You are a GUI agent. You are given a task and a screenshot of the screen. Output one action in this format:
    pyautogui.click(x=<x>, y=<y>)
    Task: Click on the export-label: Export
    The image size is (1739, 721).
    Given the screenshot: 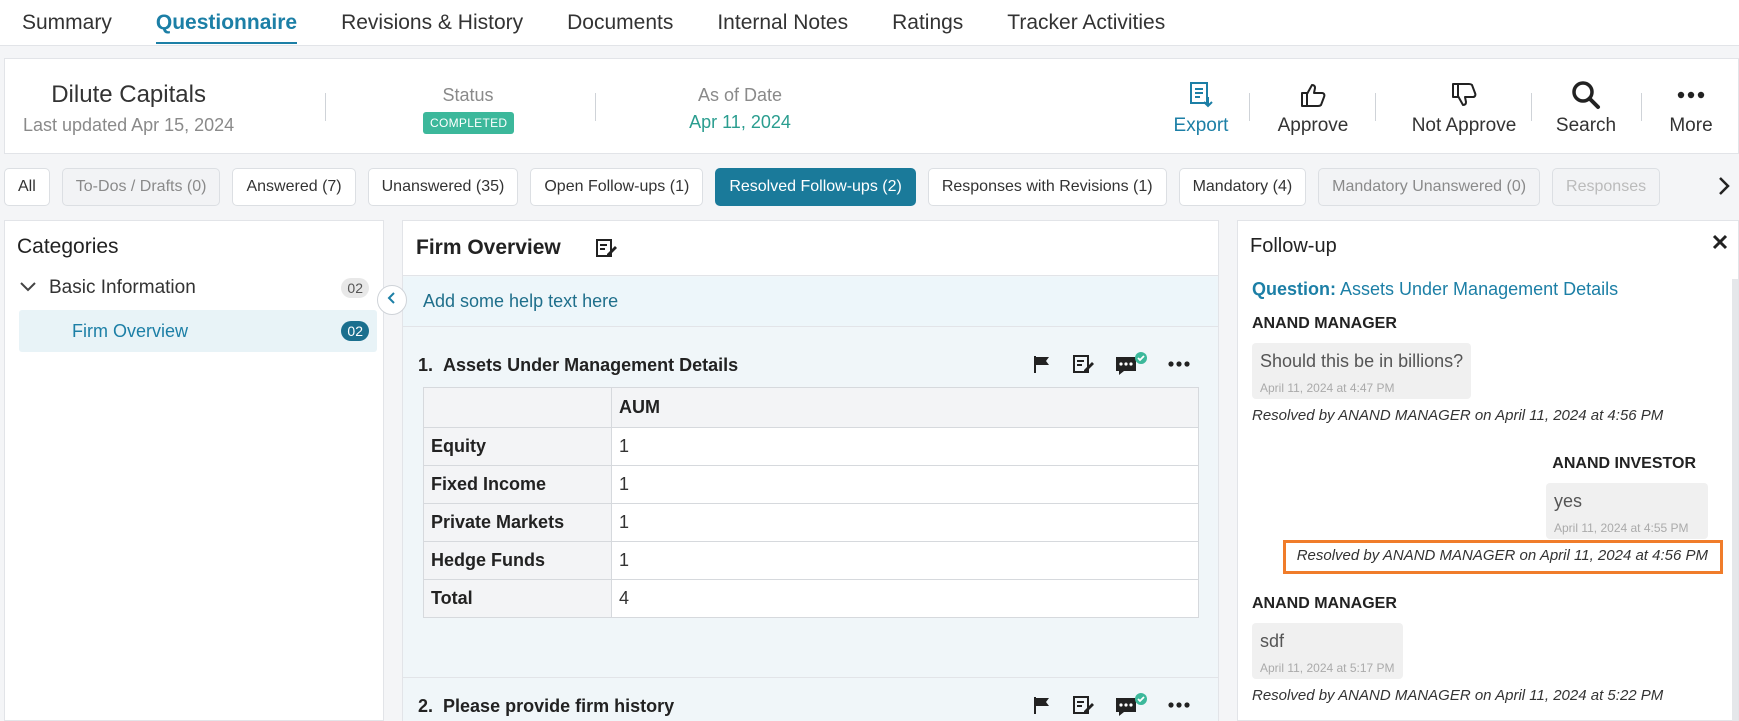 What is the action you would take?
    pyautogui.click(x=1201, y=125)
    